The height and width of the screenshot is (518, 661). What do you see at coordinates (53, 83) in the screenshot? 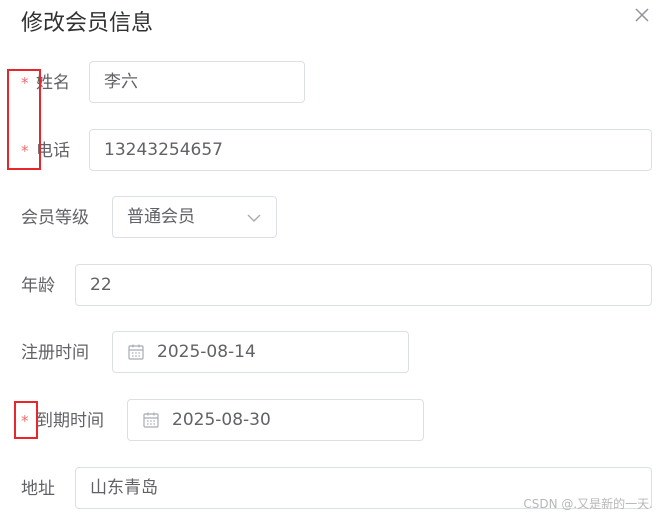
I see `name-label: 姓名` at bounding box center [53, 83].